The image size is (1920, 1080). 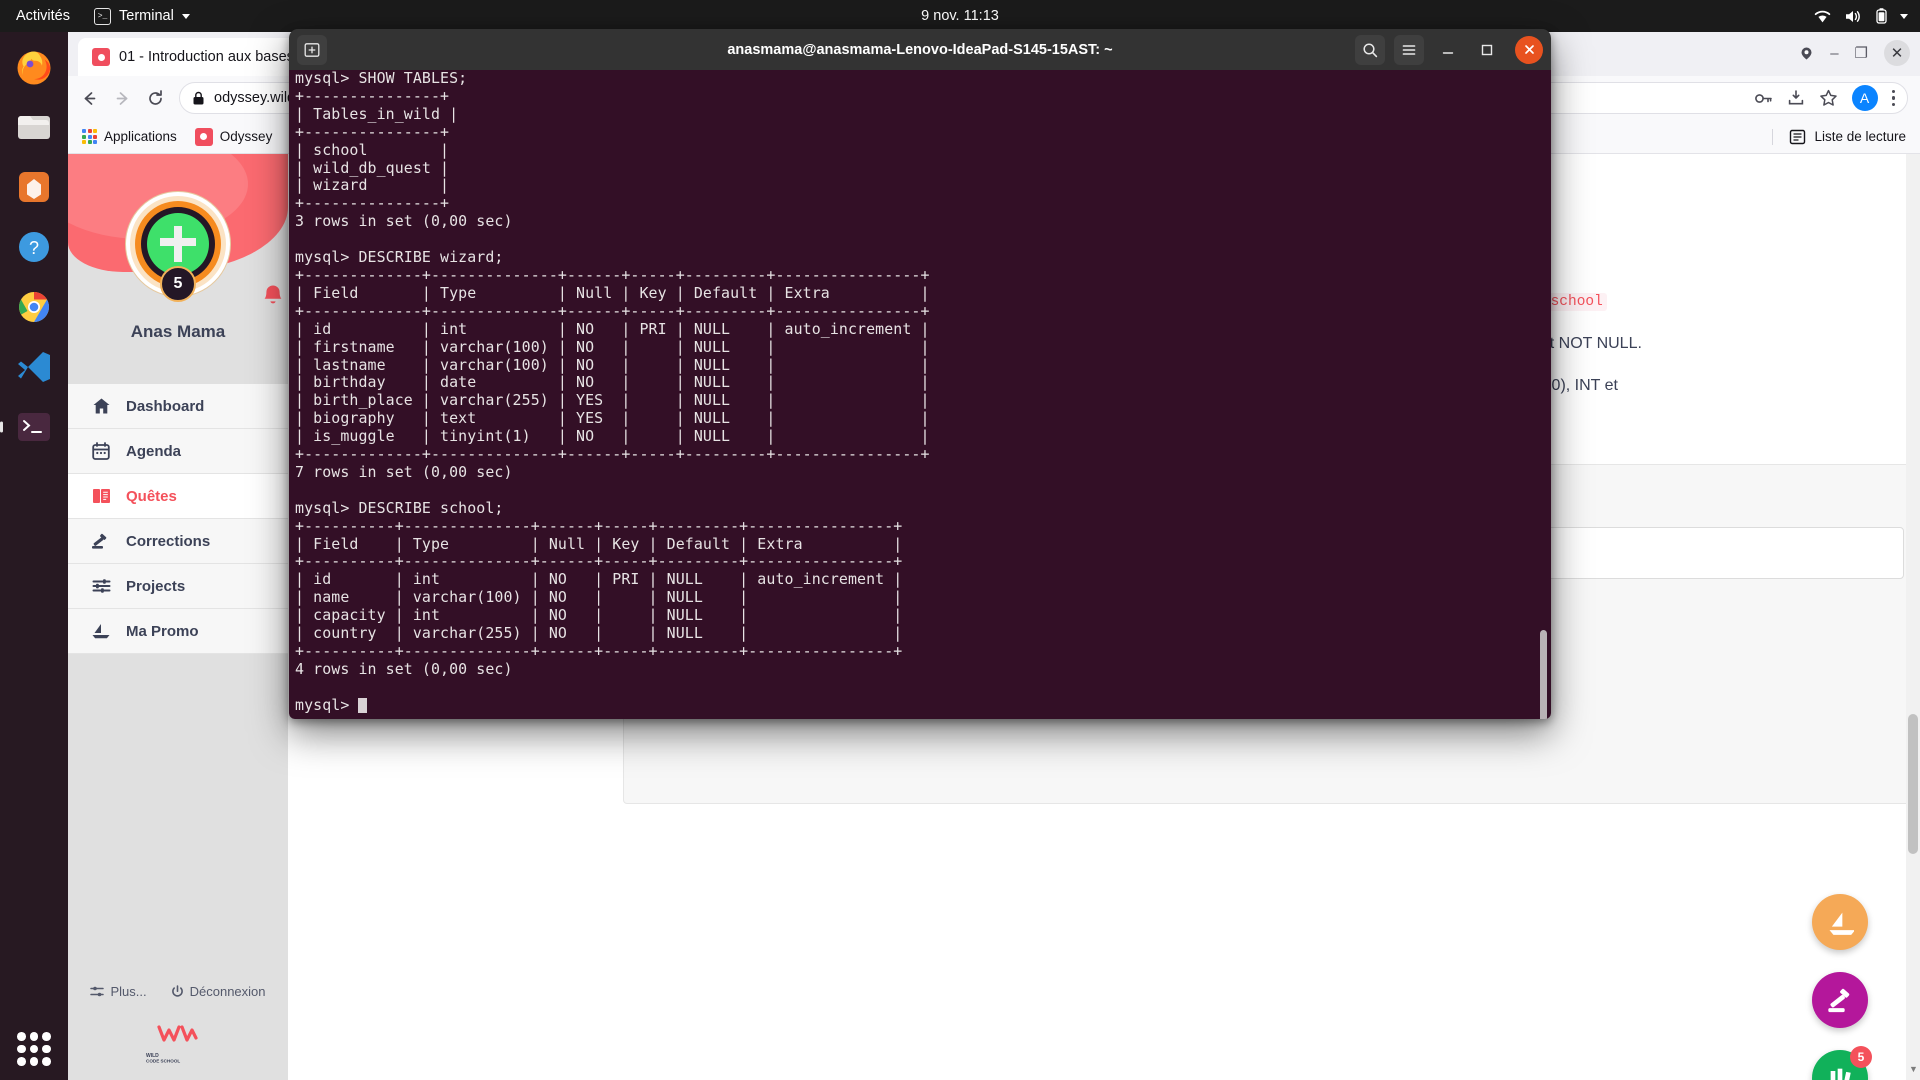 I want to click on scroll-down-arrow-icon: ▼, so click(x=1913, y=1069).